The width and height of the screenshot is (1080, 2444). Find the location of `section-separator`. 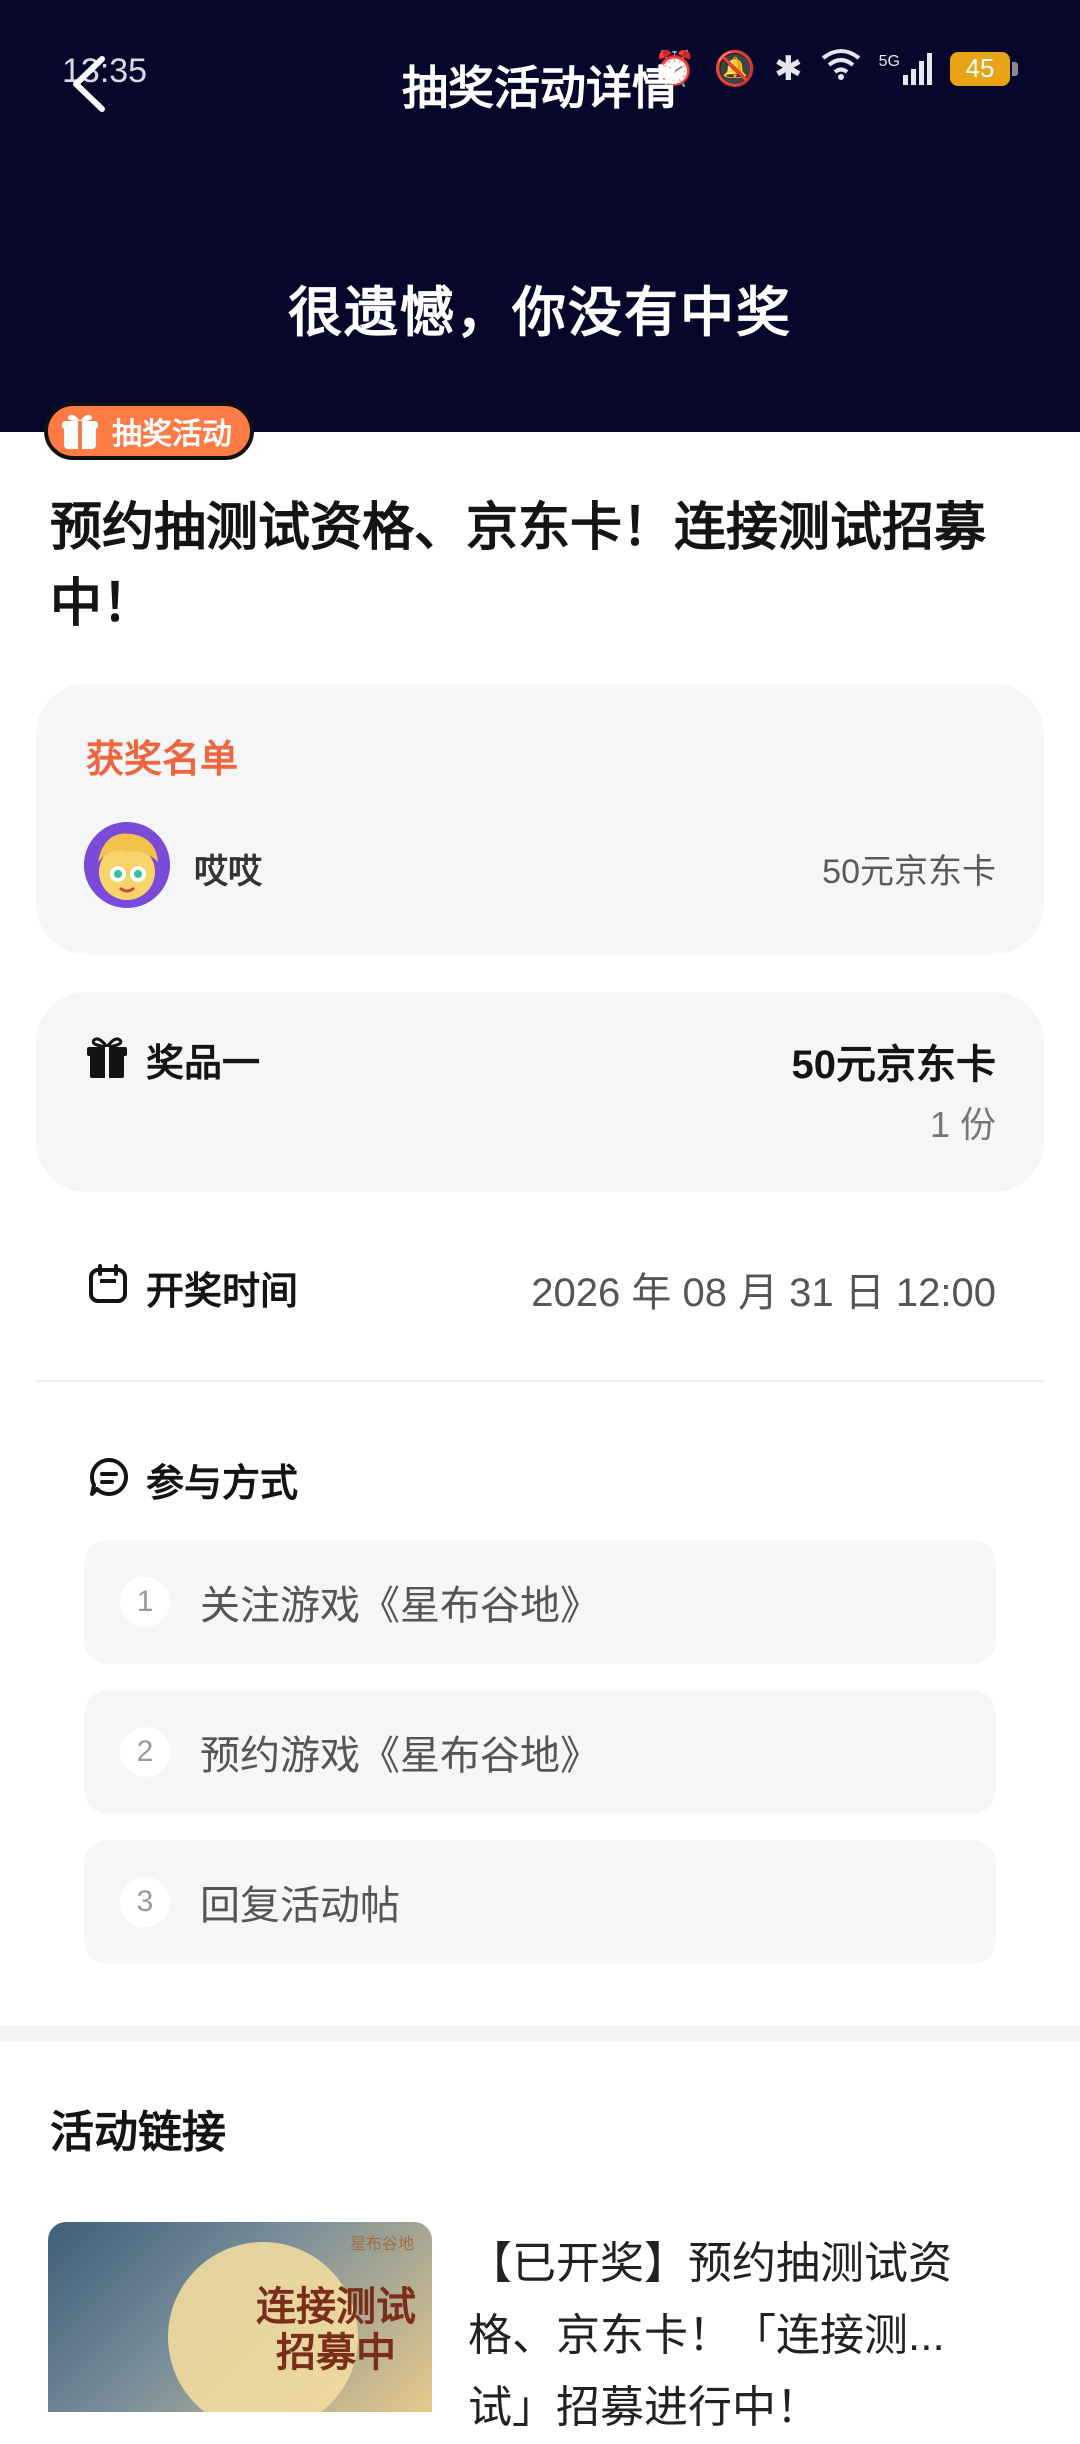

section-separator is located at coordinates (540, 2034).